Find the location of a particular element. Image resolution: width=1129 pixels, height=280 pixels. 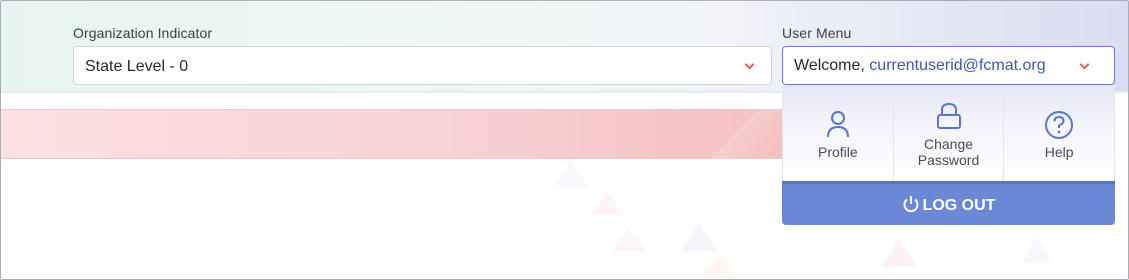

profile-menu-item: Profile is located at coordinates (838, 133).